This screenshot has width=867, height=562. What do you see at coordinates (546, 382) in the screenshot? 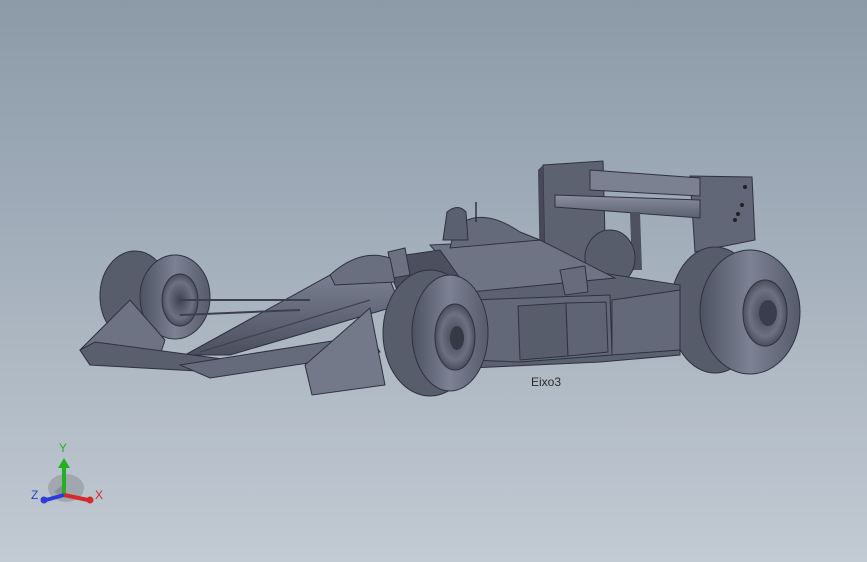
I see `axis-annotation-label: Eixo3` at bounding box center [546, 382].